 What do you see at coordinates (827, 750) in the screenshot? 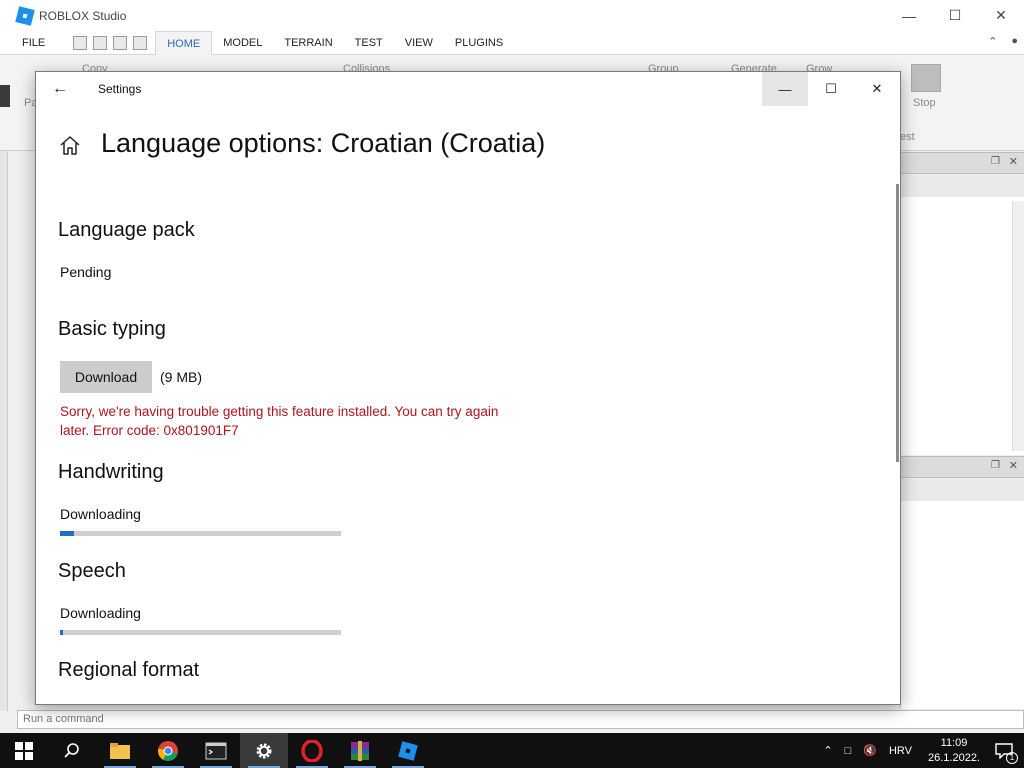
I see `chevron-up-icon: ⌃` at bounding box center [827, 750].